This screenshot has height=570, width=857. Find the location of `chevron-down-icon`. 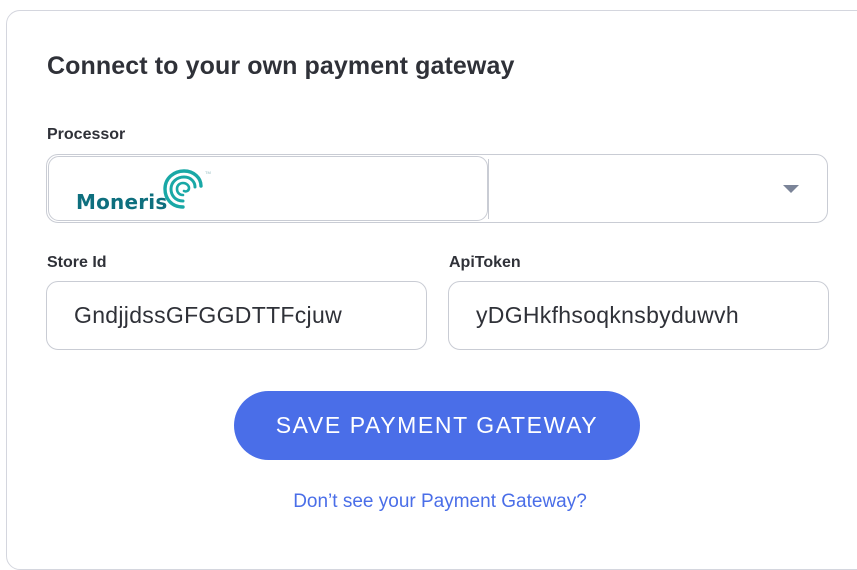

chevron-down-icon is located at coordinates (791, 189).